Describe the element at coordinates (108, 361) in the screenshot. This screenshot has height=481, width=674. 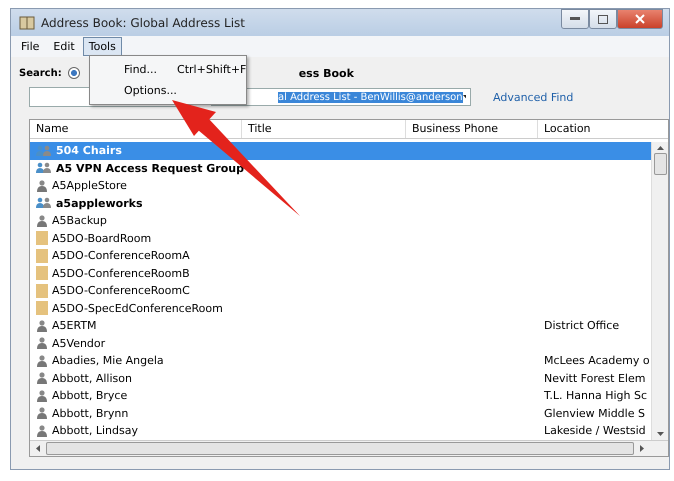
I see `contact-name: Abadies, Mie Angela` at that location.